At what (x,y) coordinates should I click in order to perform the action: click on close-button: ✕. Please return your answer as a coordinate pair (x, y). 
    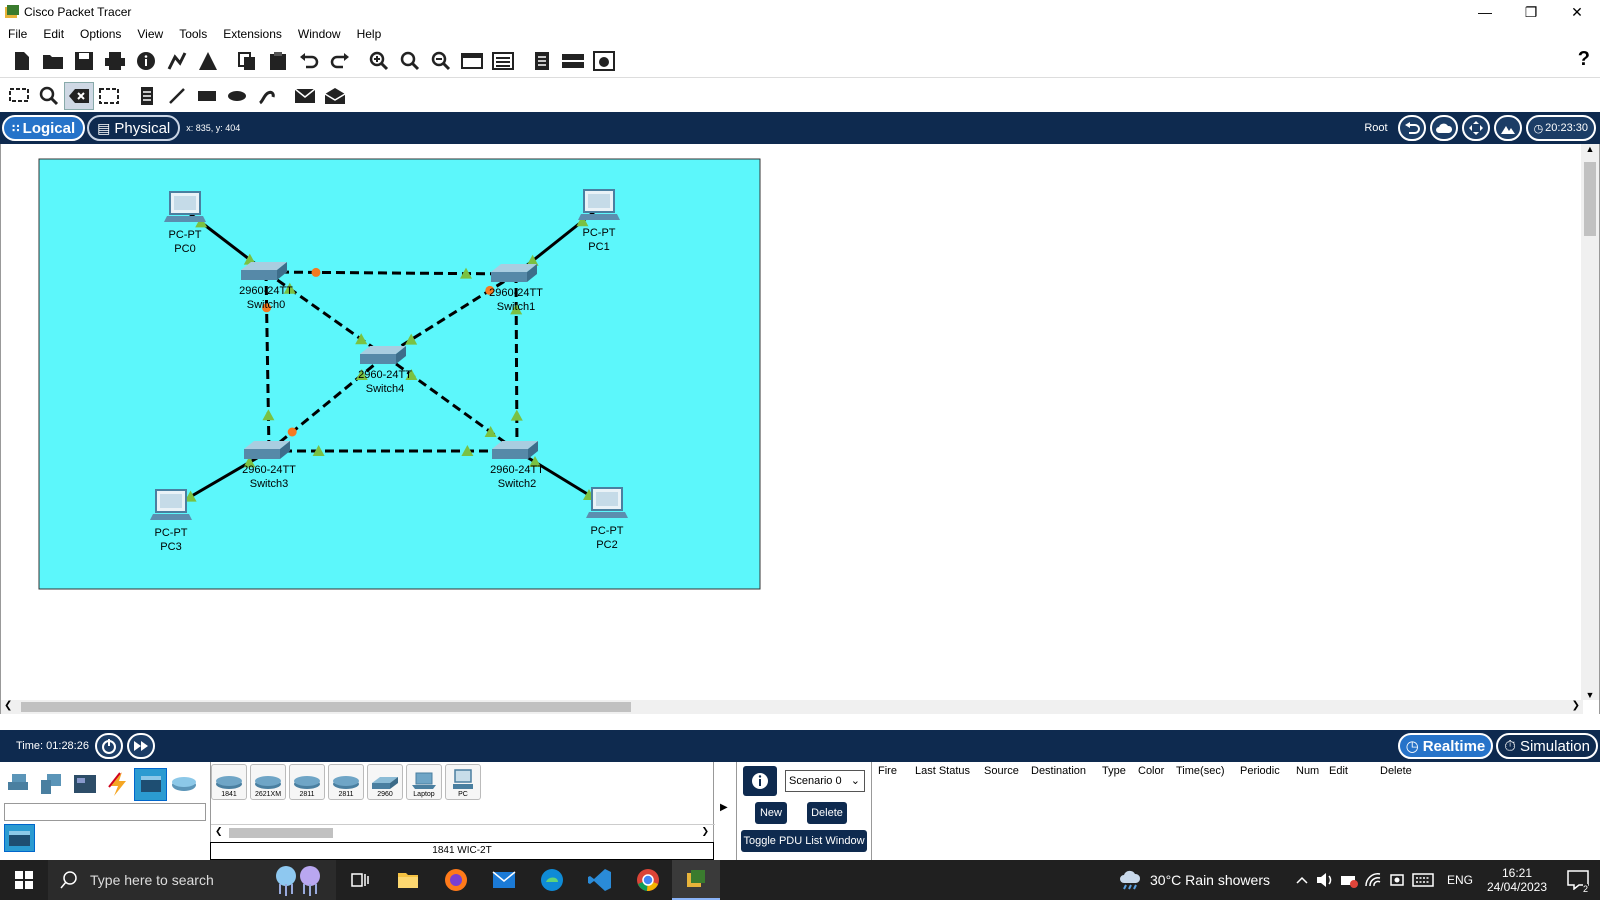
    Looking at the image, I should click on (1577, 12).